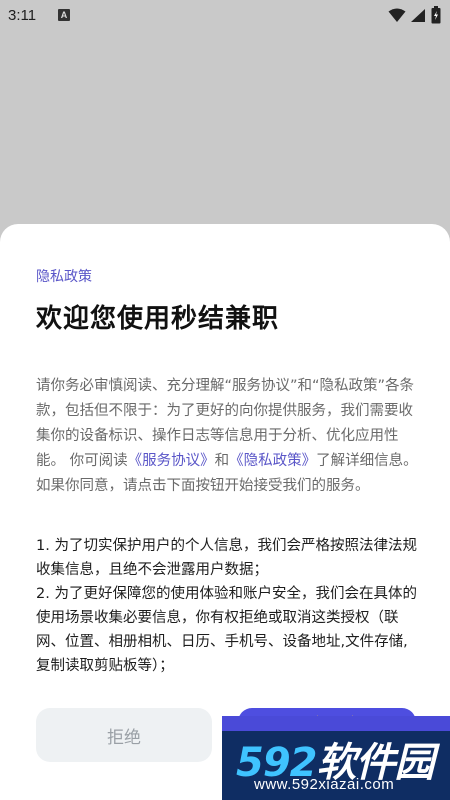 The height and width of the screenshot is (800, 450). I want to click on battery-icon, so click(436, 15).